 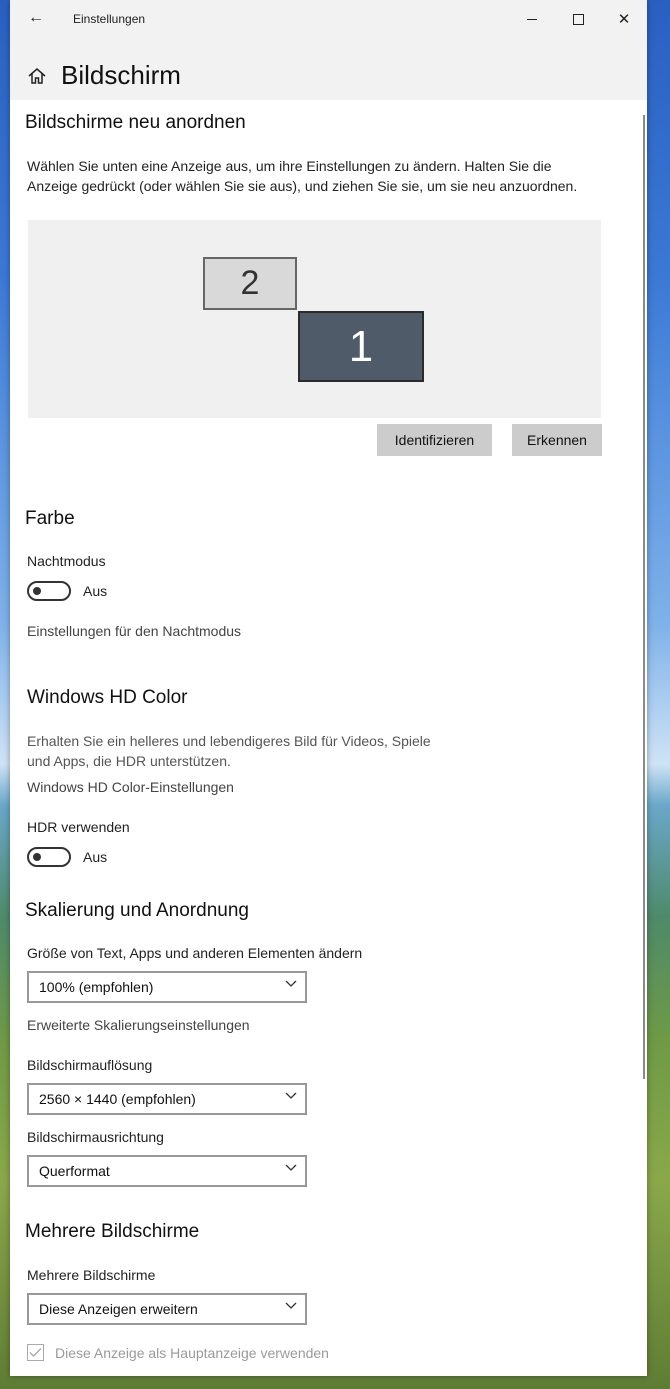 What do you see at coordinates (137, 910) in the screenshot?
I see `scale-heading: Skalierung und Anordnung` at bounding box center [137, 910].